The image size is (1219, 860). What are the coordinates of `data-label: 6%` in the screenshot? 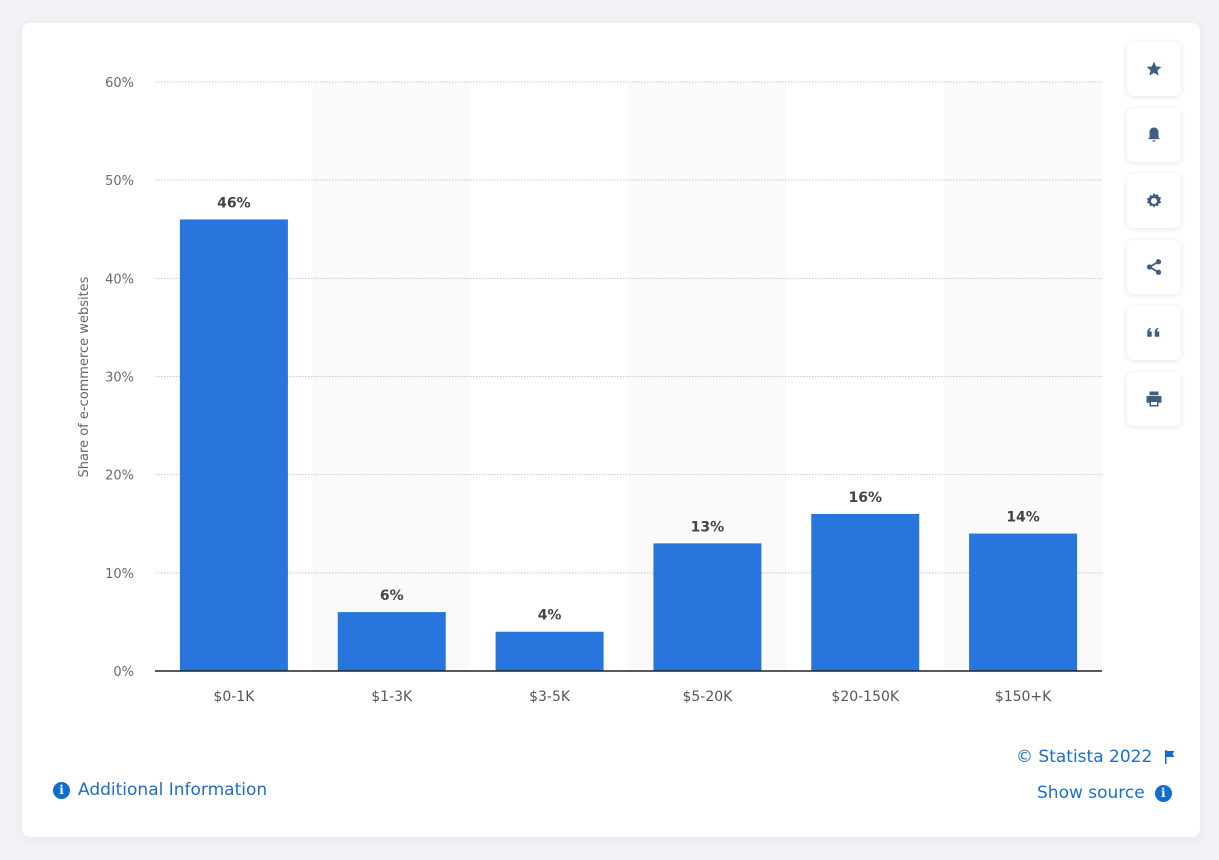 It's located at (392, 596).